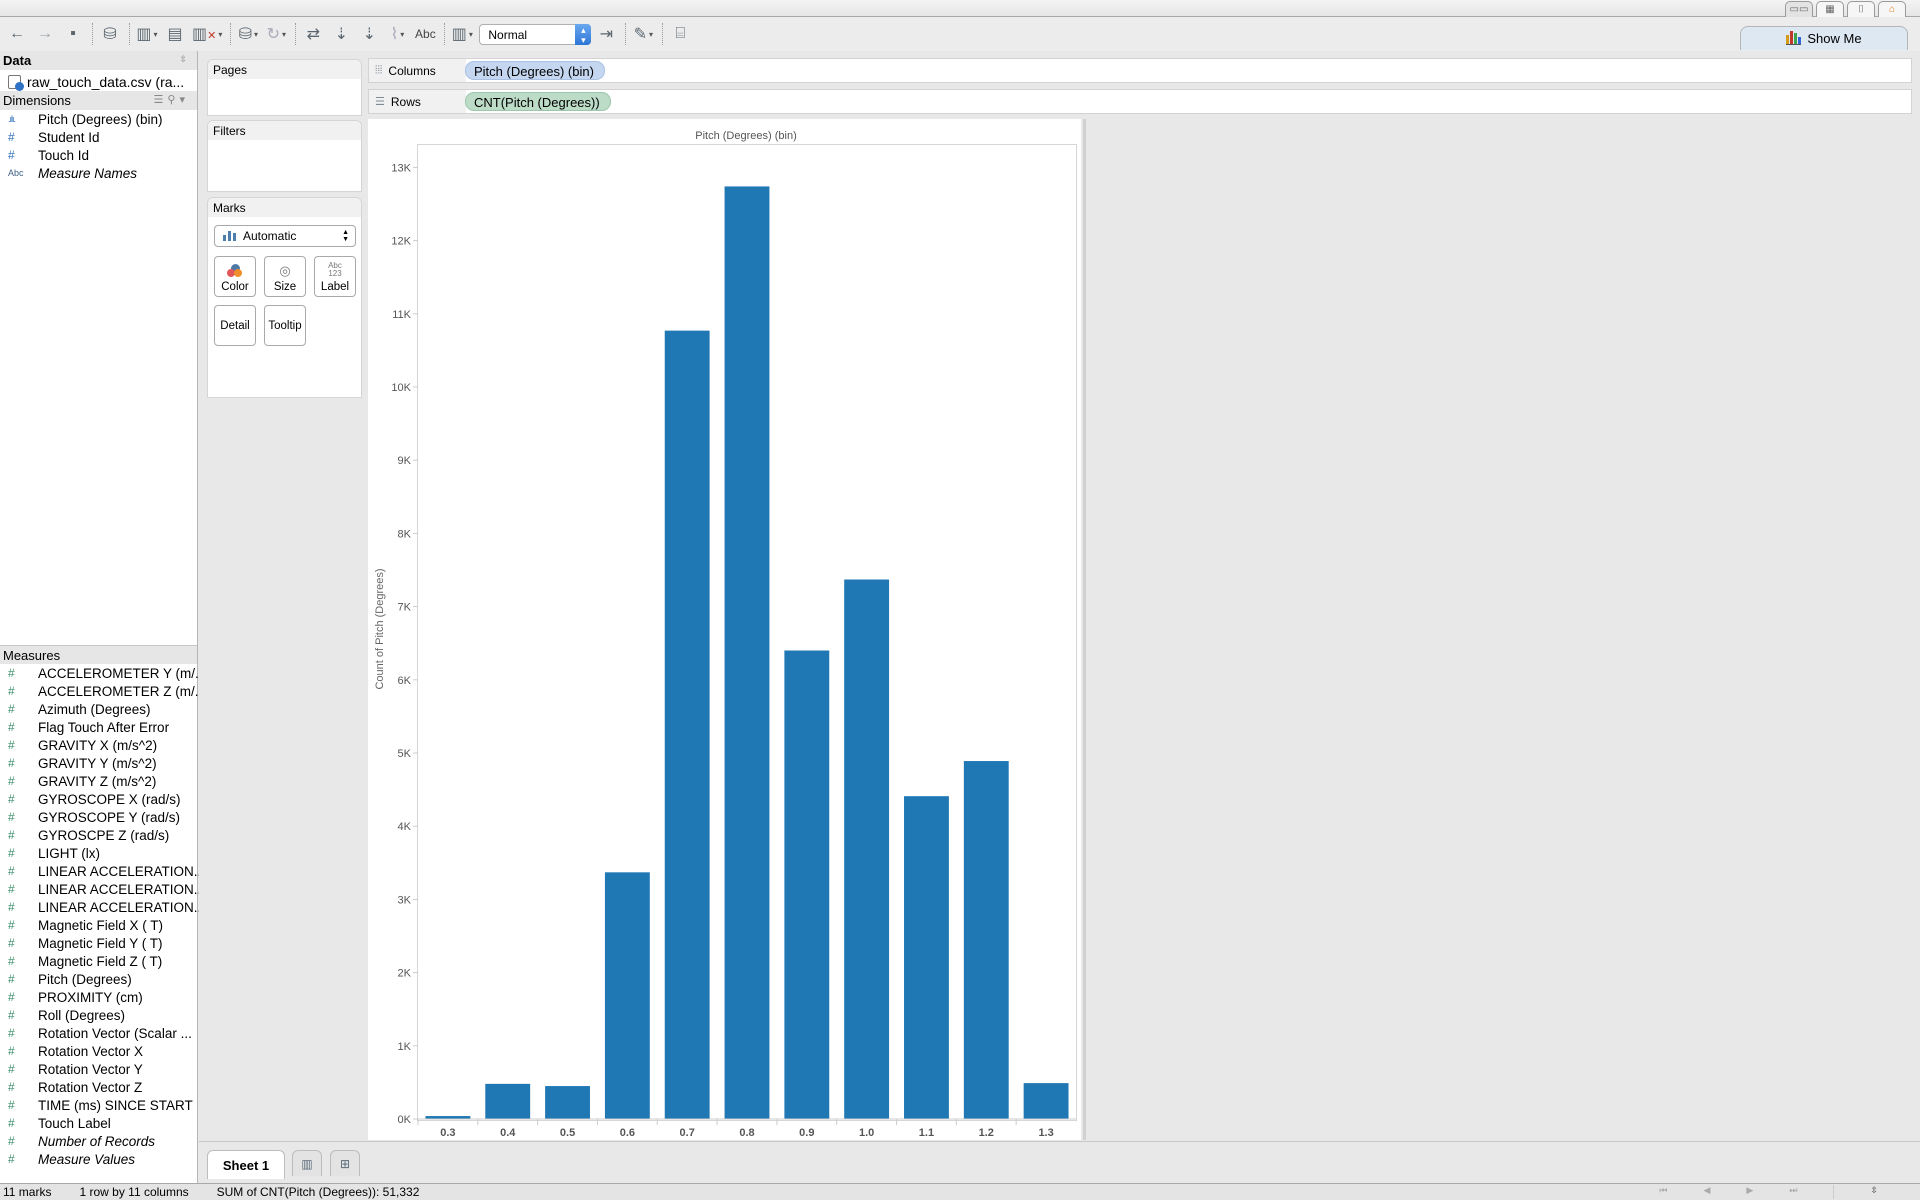 Image resolution: width=1920 pixels, height=1200 pixels. What do you see at coordinates (98, 961) in the screenshot?
I see `measure-field: # Magnetic Field Z ( T)` at bounding box center [98, 961].